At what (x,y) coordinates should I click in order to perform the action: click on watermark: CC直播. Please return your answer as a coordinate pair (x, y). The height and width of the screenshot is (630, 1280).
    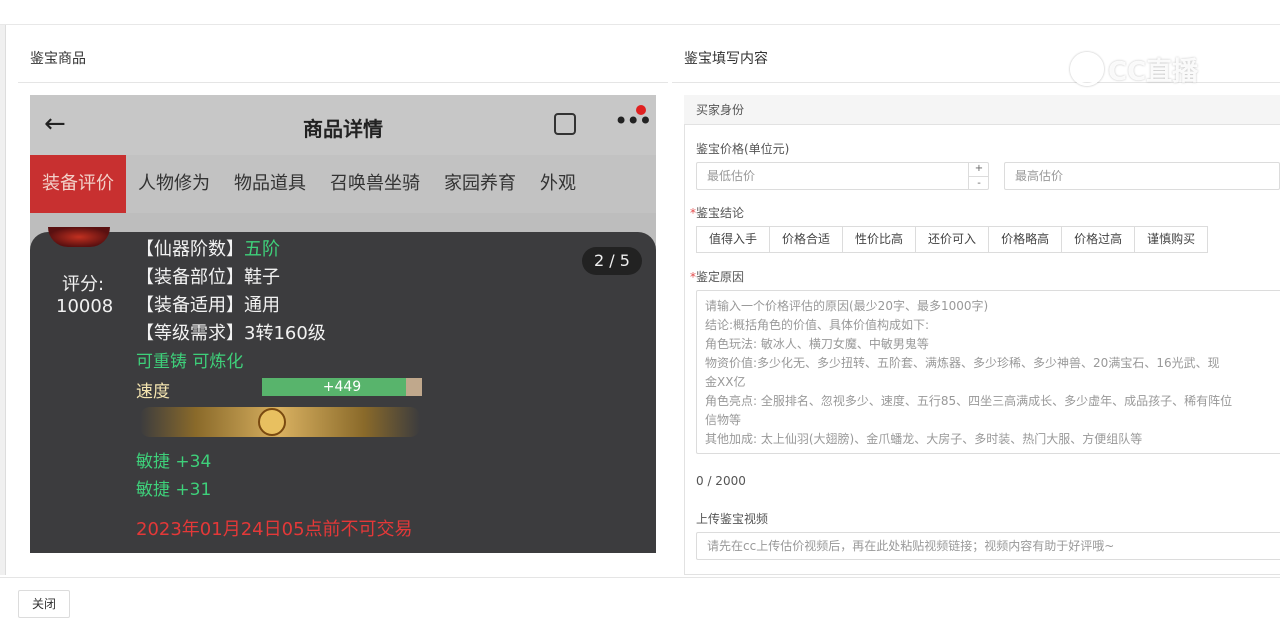
    Looking at the image, I should click on (1155, 69).